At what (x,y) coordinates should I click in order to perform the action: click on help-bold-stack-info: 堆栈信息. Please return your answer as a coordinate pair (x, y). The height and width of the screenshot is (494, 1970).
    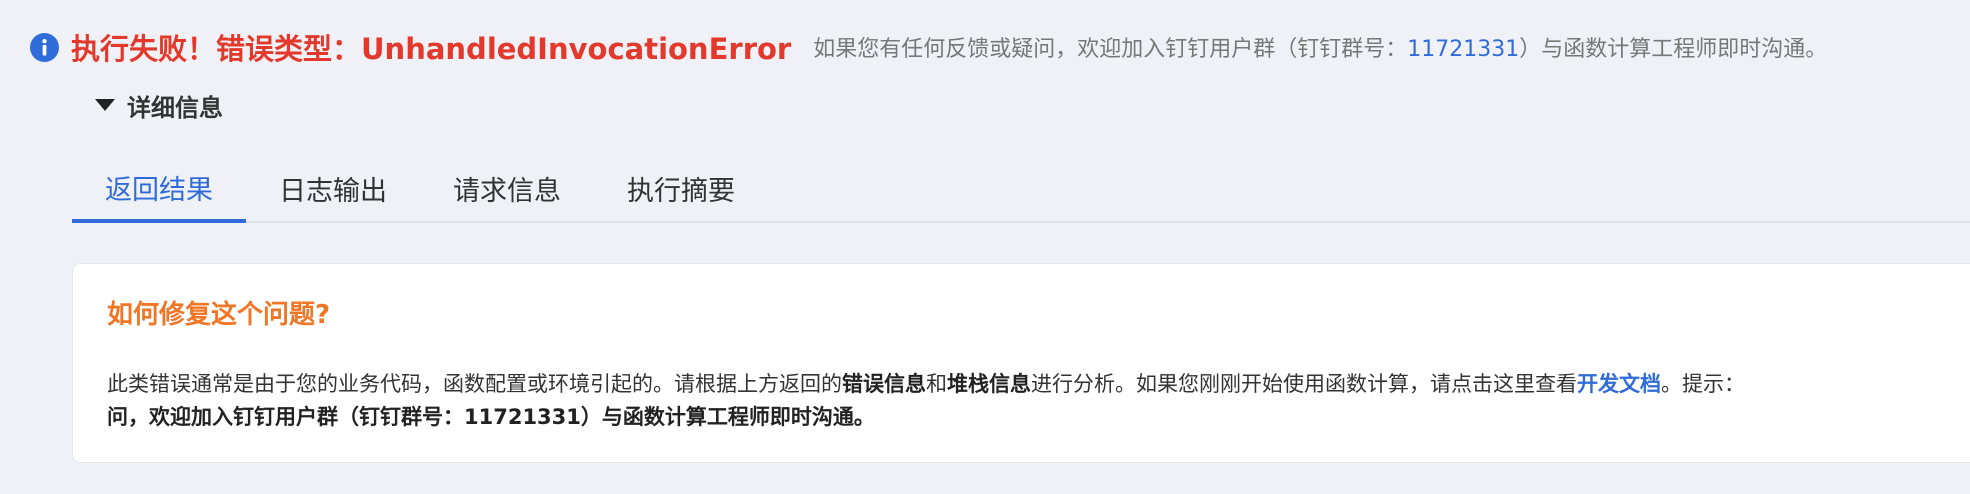
    Looking at the image, I should click on (989, 384).